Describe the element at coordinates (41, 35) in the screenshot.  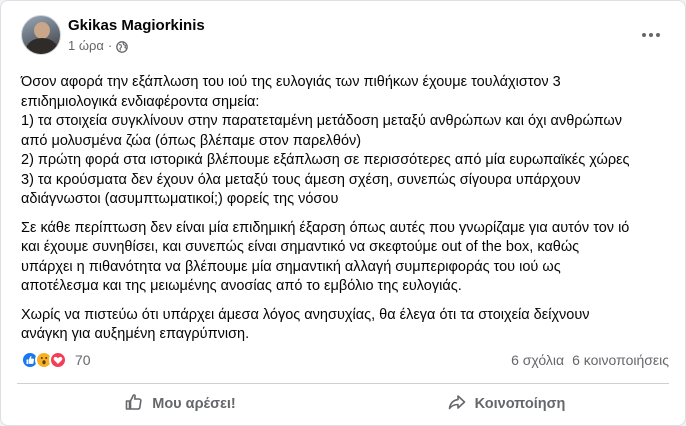
I see `avatar` at that location.